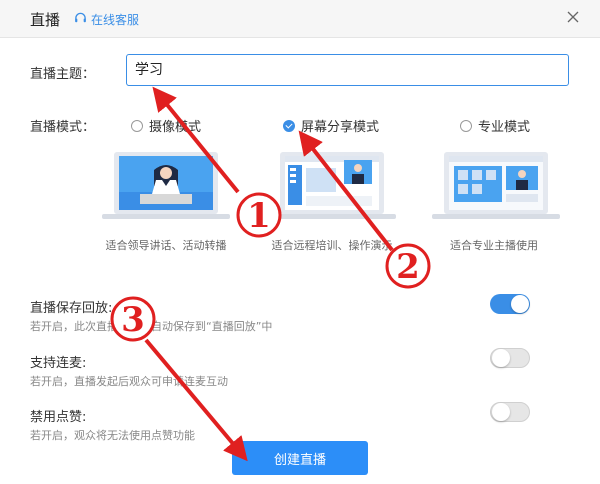 This screenshot has width=600, height=484. I want to click on create-live-button: 创建直播, so click(300, 458).